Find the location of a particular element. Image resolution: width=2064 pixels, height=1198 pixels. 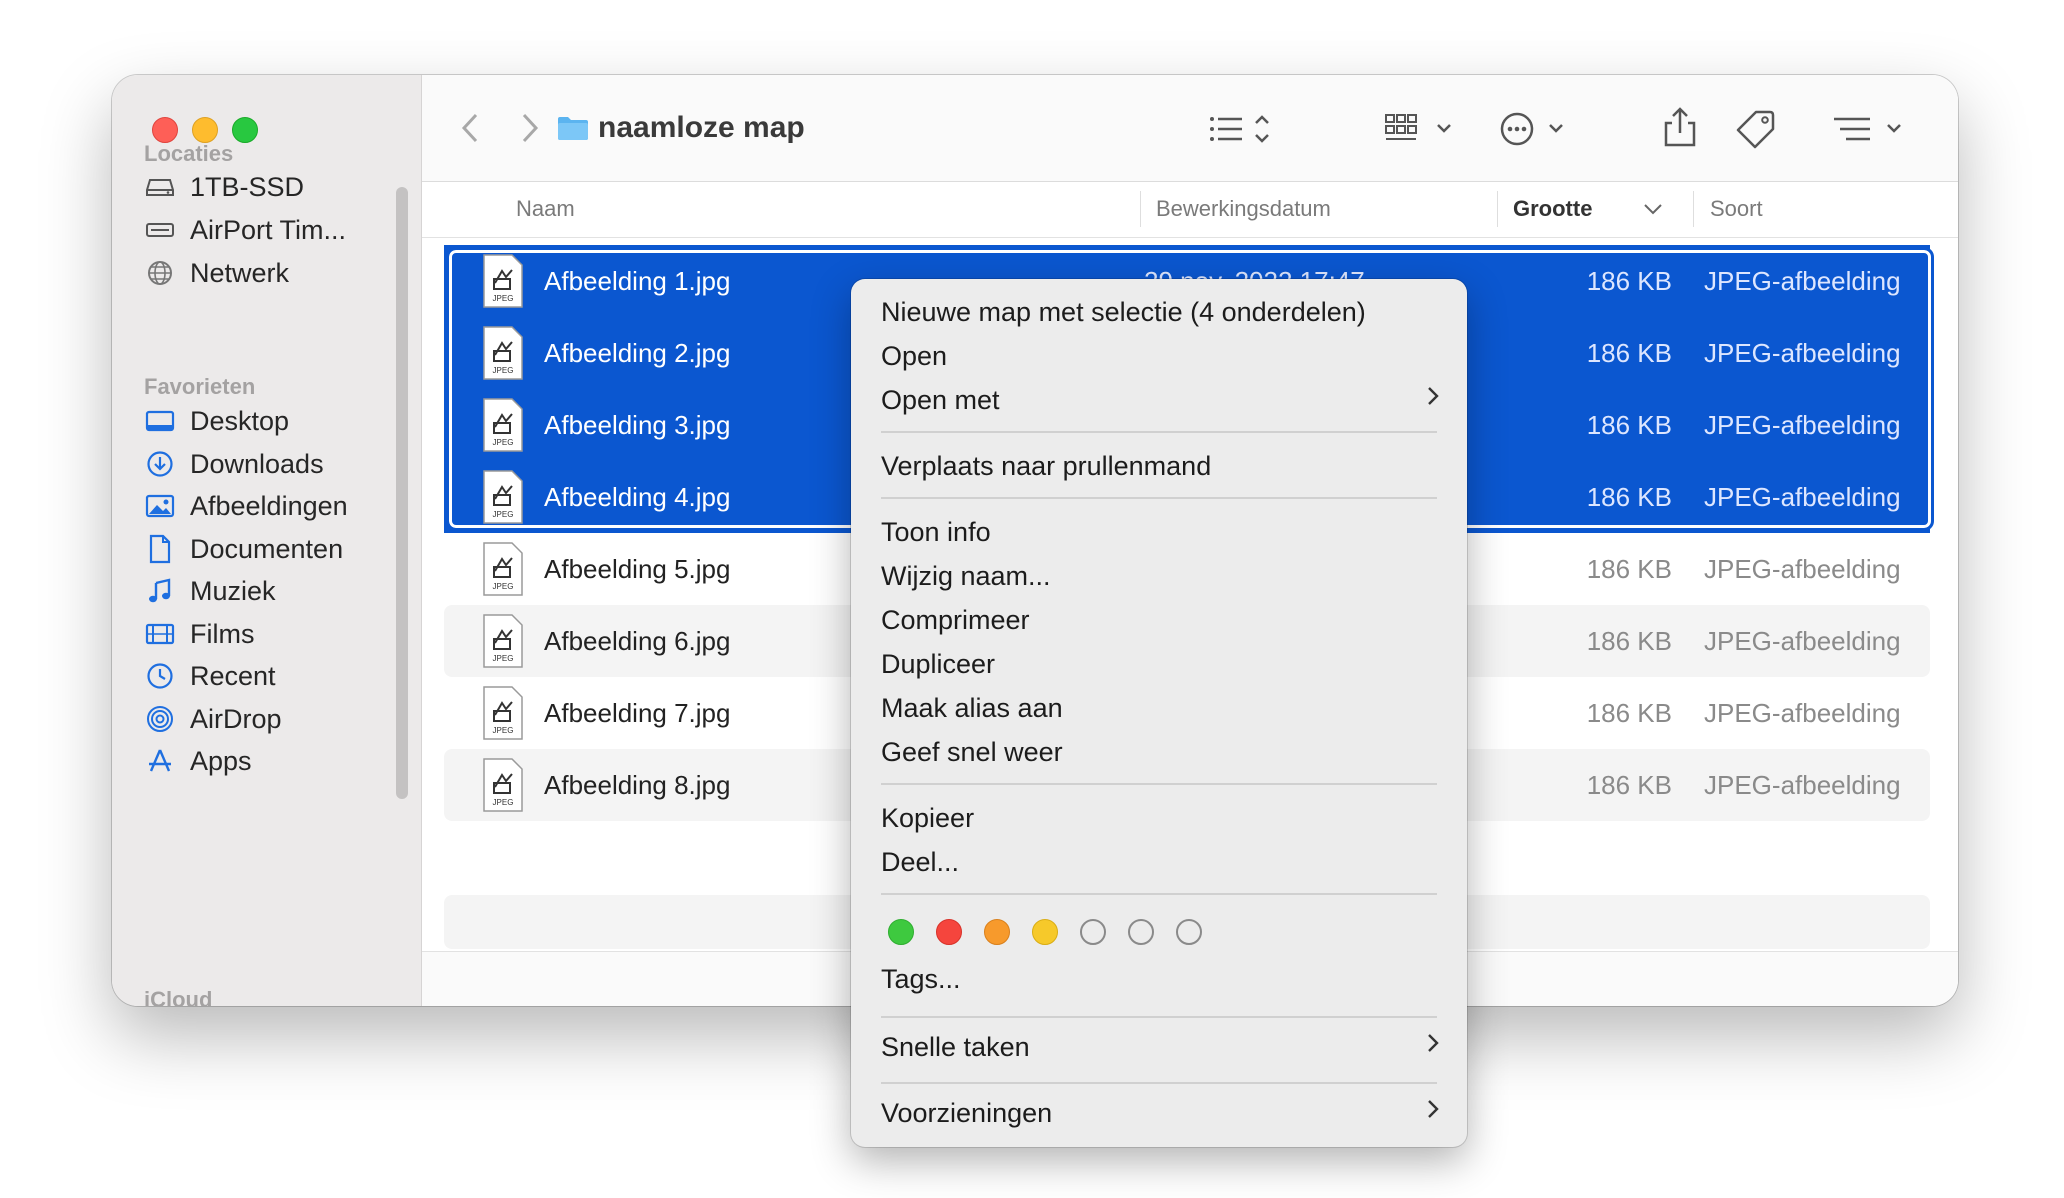

menu-item-open-with: Open met is located at coordinates (1161, 400).